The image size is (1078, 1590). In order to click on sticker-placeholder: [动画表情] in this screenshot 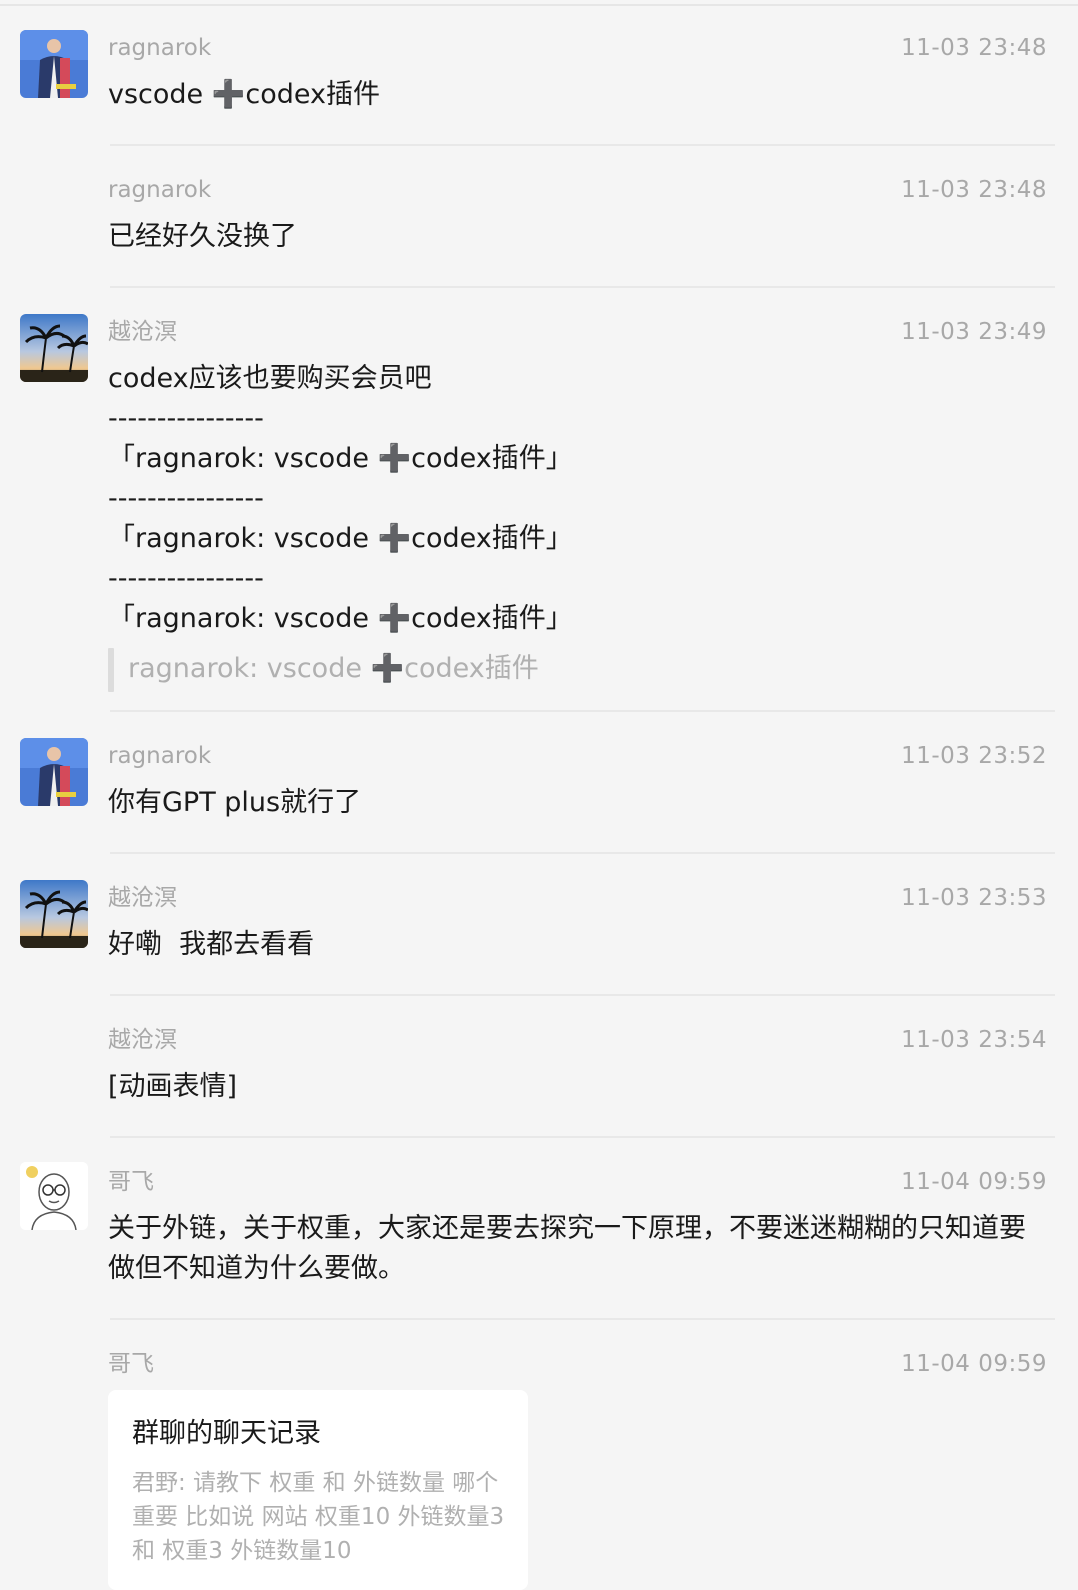, I will do `click(172, 1087)`.